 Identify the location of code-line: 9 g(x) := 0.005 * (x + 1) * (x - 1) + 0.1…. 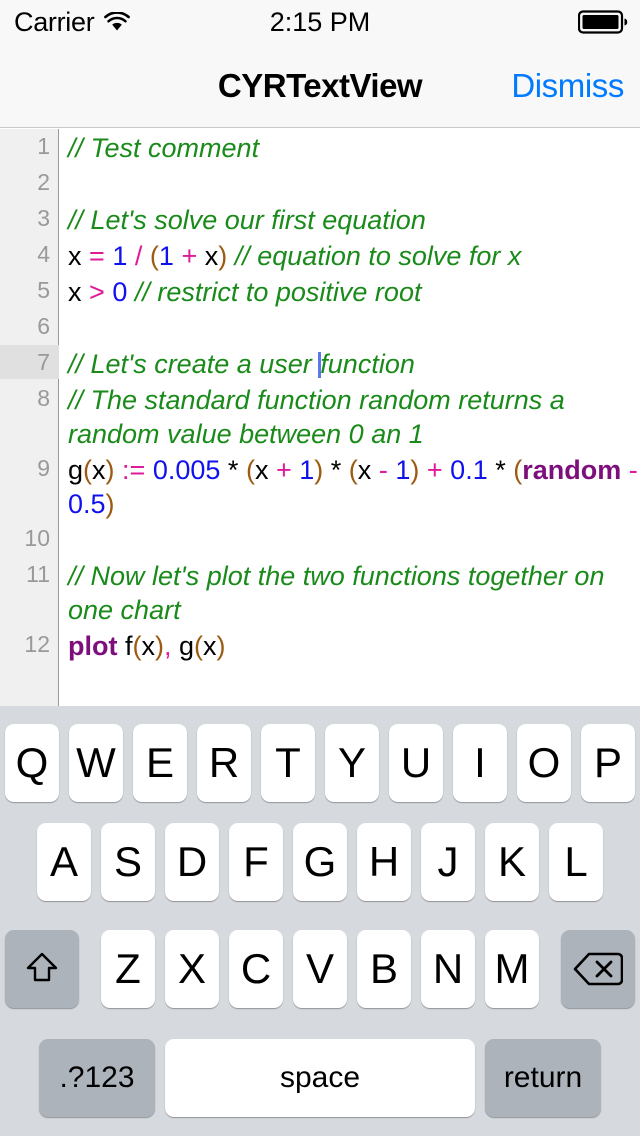
(320, 486).